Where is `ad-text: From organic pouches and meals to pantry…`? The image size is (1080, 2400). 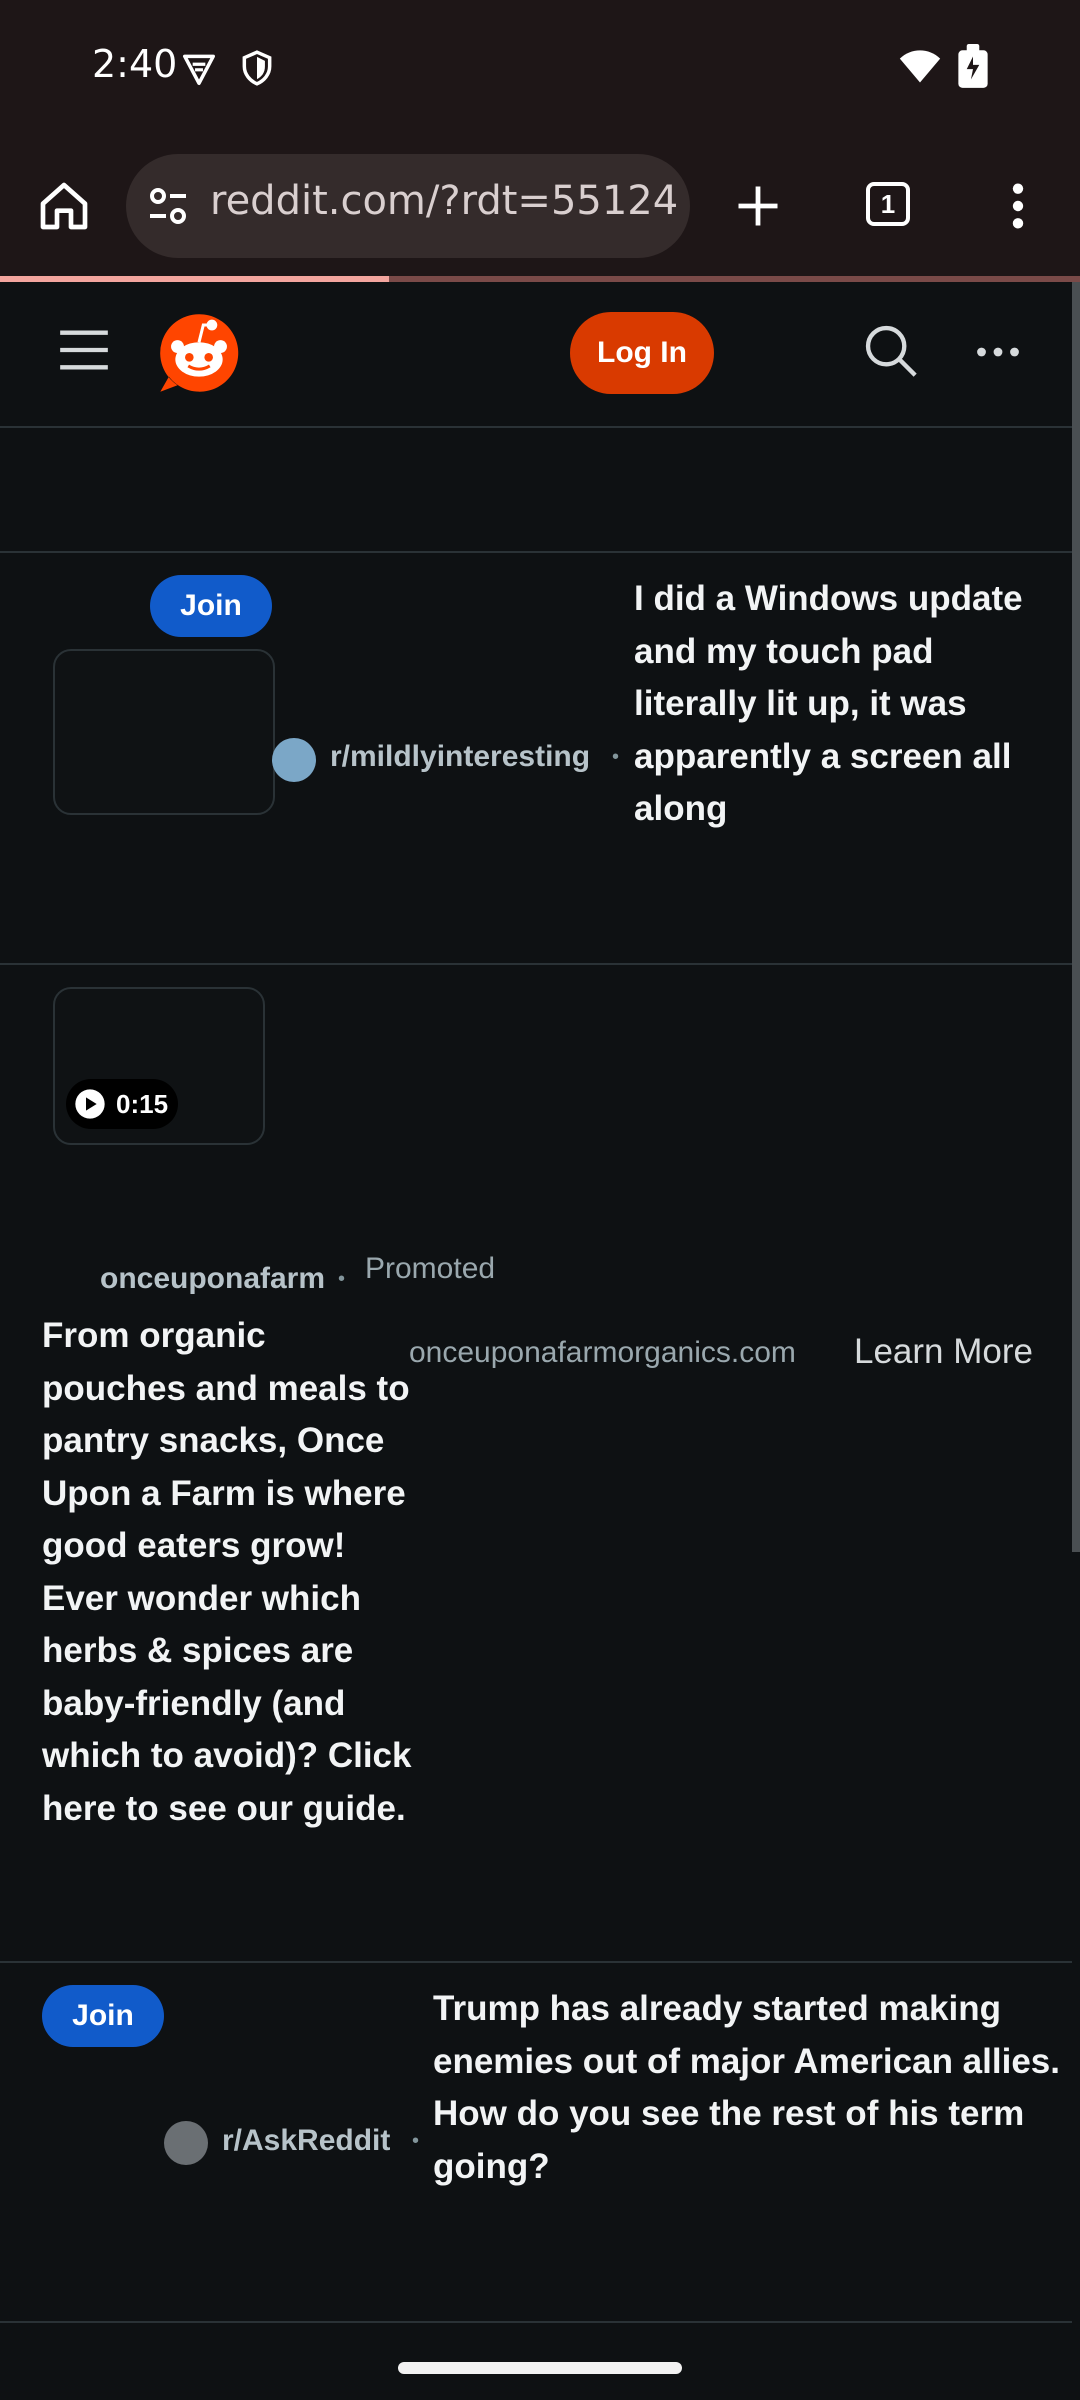 ad-text: From organic pouches and meals to pantry… is located at coordinates (227, 1572).